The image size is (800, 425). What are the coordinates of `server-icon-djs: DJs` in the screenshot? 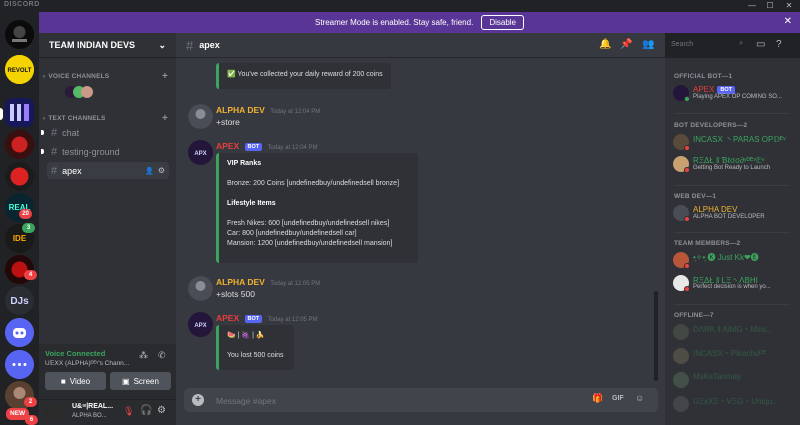 It's located at (19, 300).